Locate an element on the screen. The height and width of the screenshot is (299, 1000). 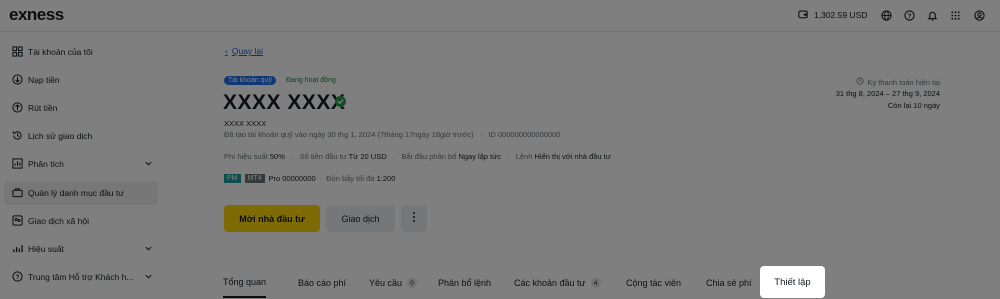
history-icon is located at coordinates (18, 136).